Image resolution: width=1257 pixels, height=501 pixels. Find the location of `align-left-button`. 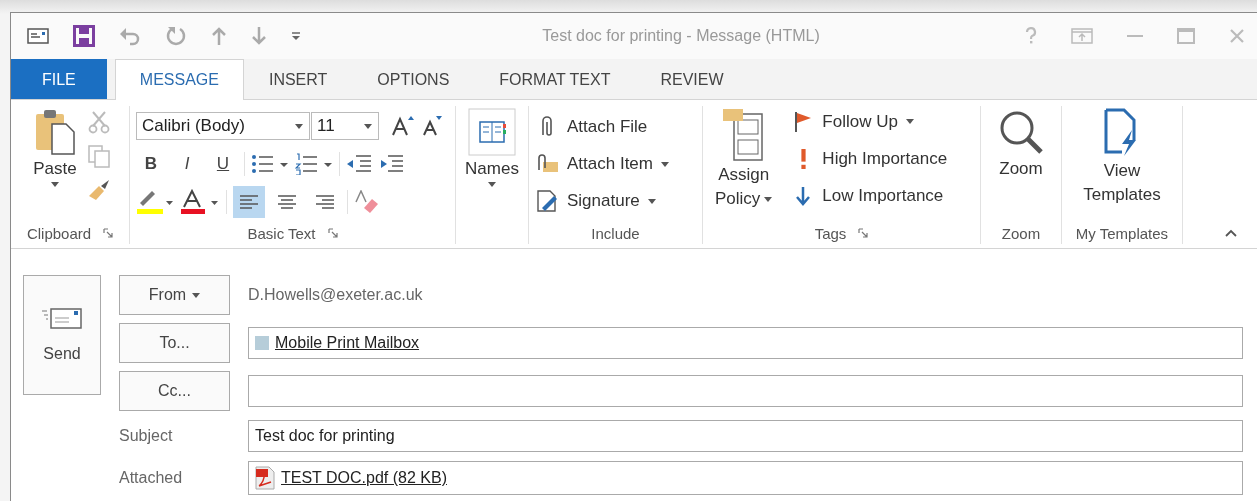

align-left-button is located at coordinates (249, 202).